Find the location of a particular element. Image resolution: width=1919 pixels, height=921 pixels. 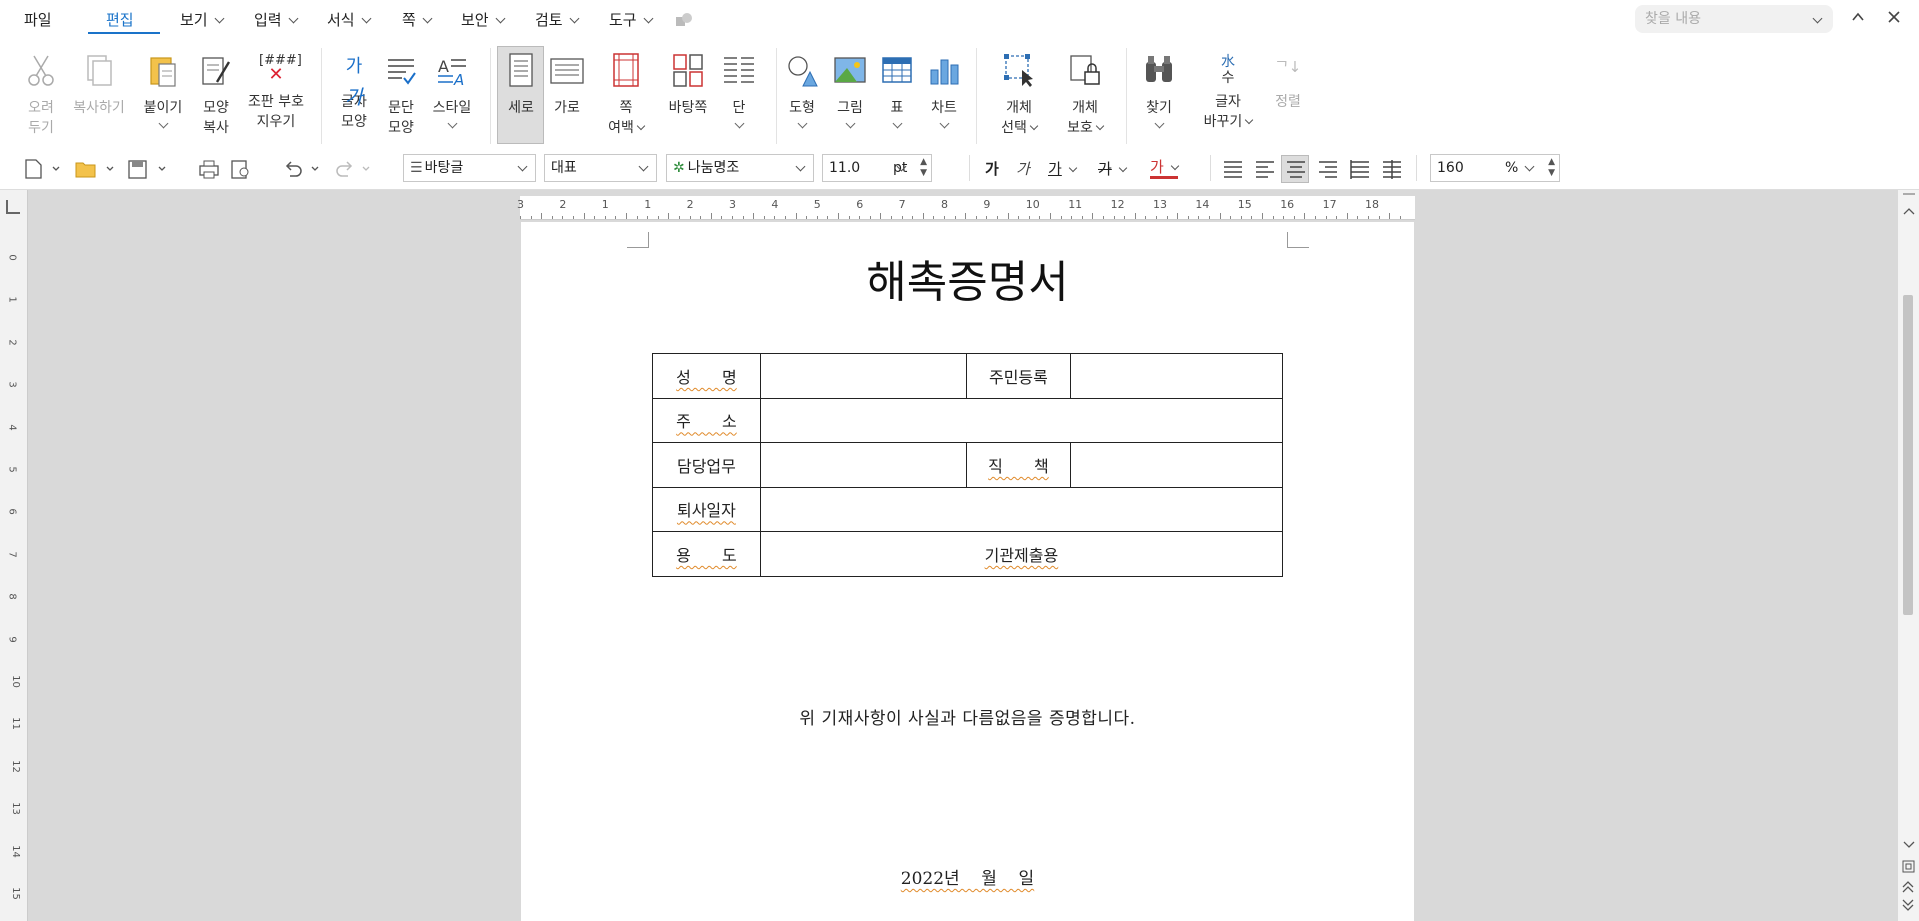

print-preview-icon is located at coordinates (241, 169).